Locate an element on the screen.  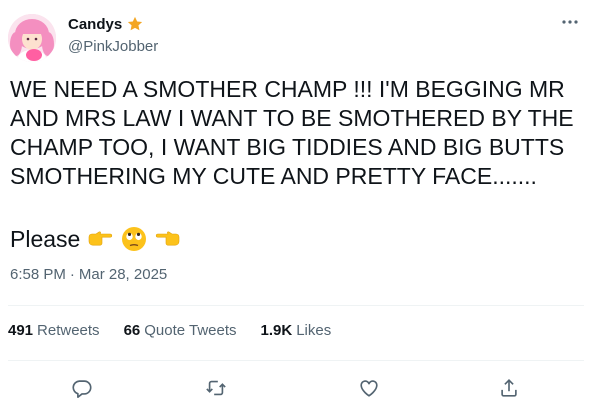
display-name: Candys is located at coordinates (95, 24).